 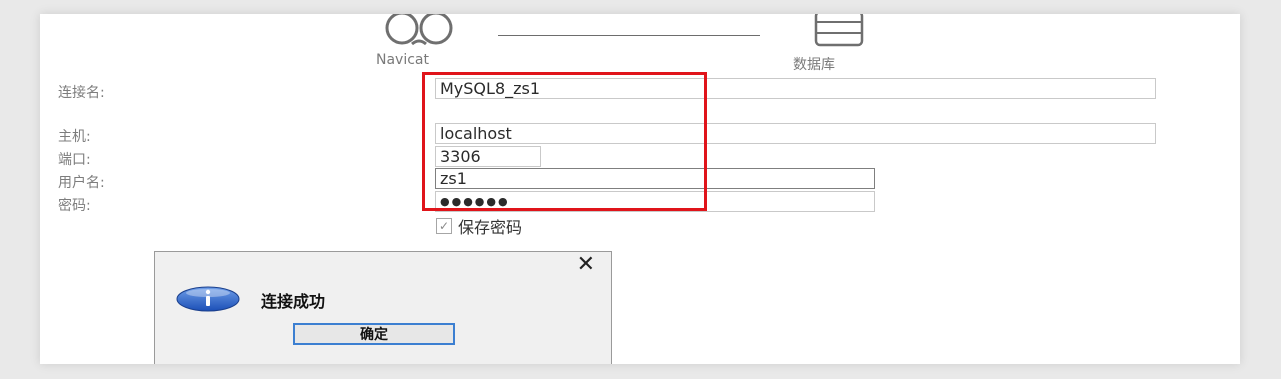 What do you see at coordinates (81, 93) in the screenshot?
I see `connection-name-label: 连接名:` at bounding box center [81, 93].